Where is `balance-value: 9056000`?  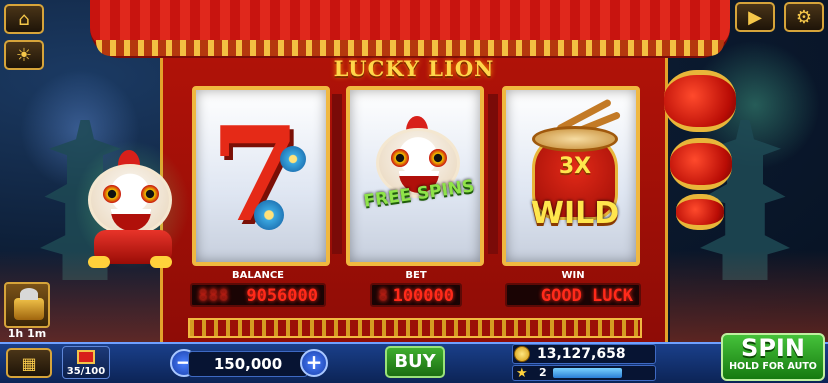
balance-value: 9056000 is located at coordinates (282, 296).